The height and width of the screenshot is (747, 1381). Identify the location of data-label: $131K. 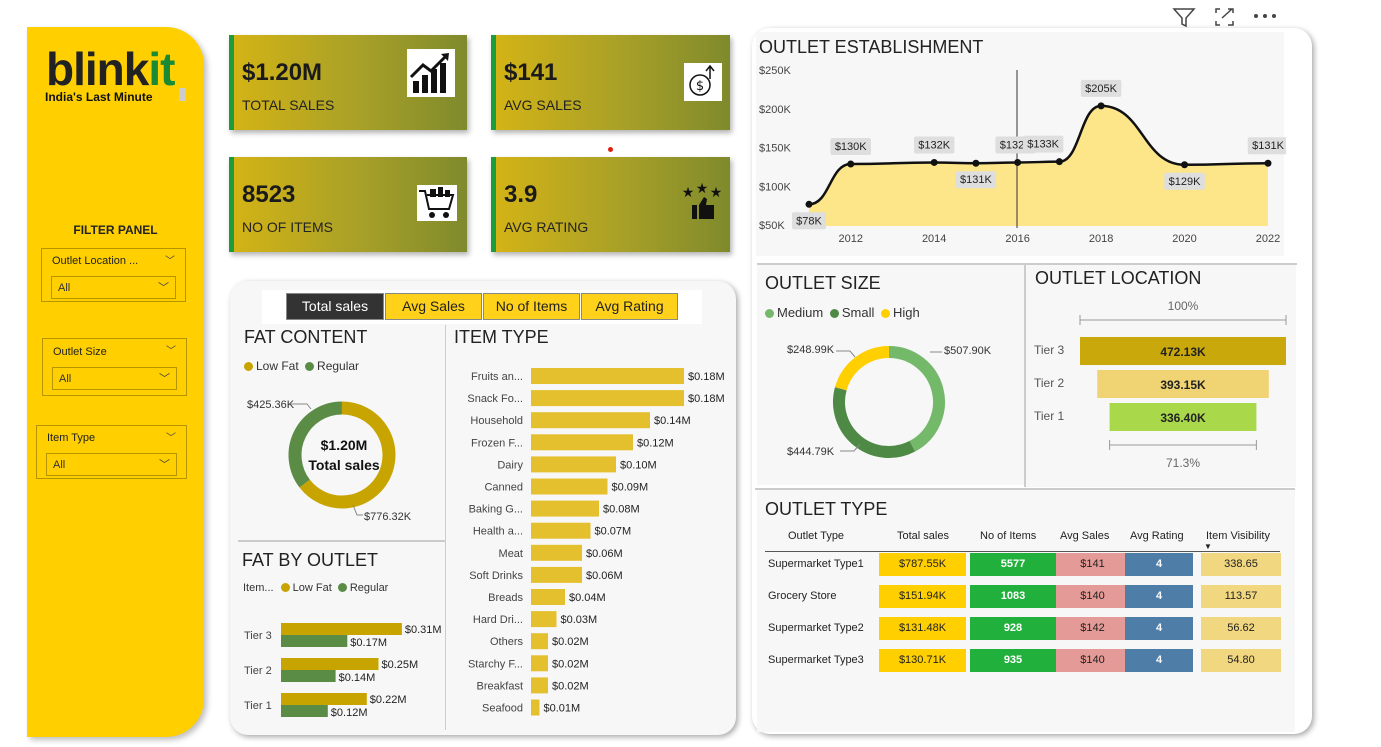
(1268, 146).